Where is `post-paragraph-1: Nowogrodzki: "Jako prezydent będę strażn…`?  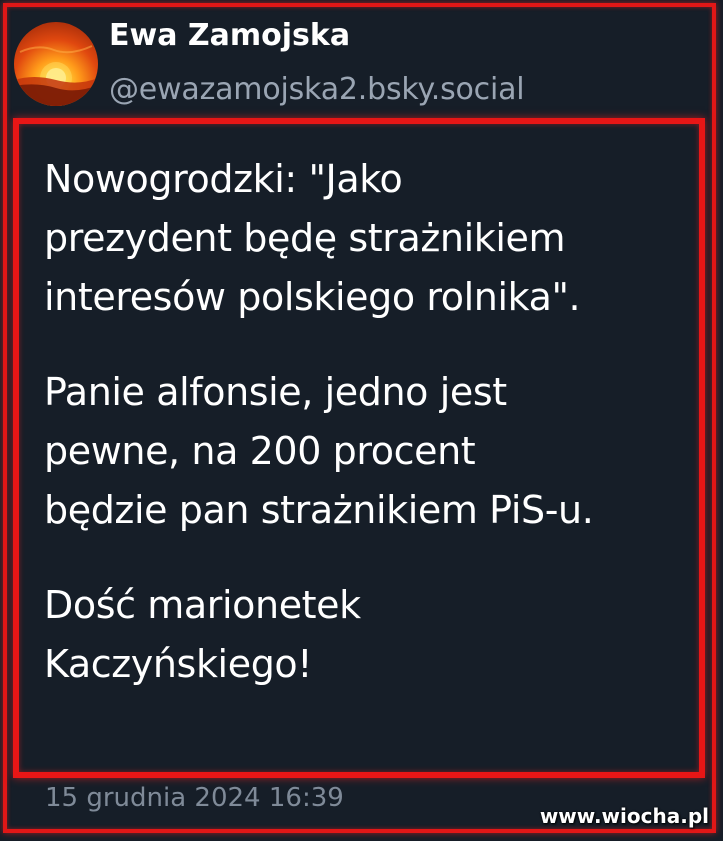
post-paragraph-1: Nowogrodzki: "Jako prezydent będę strażn… is located at coordinates (312, 238).